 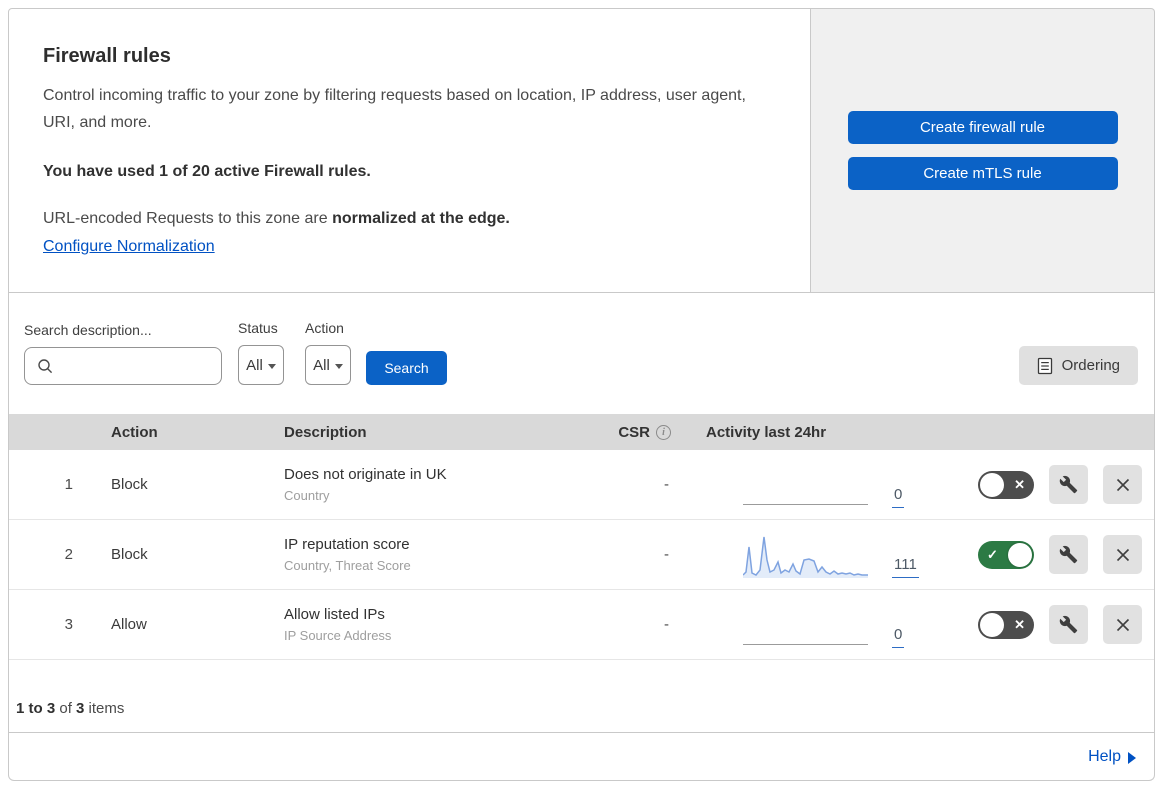 What do you see at coordinates (68, 624) in the screenshot?
I see `rule-priority: 3` at bounding box center [68, 624].